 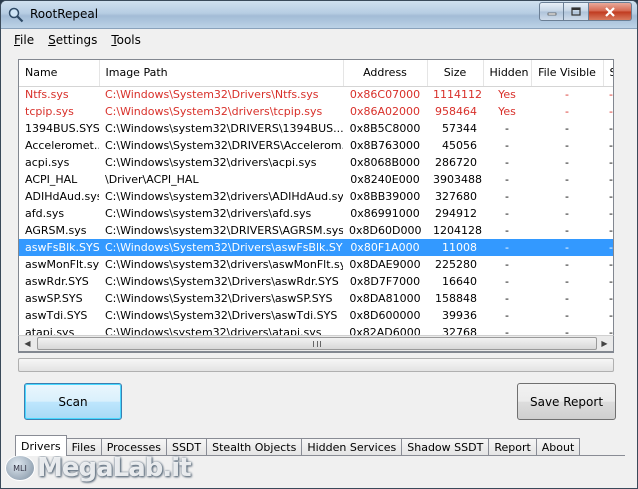 I want to click on save-report-button: Save Report, so click(x=566, y=401).